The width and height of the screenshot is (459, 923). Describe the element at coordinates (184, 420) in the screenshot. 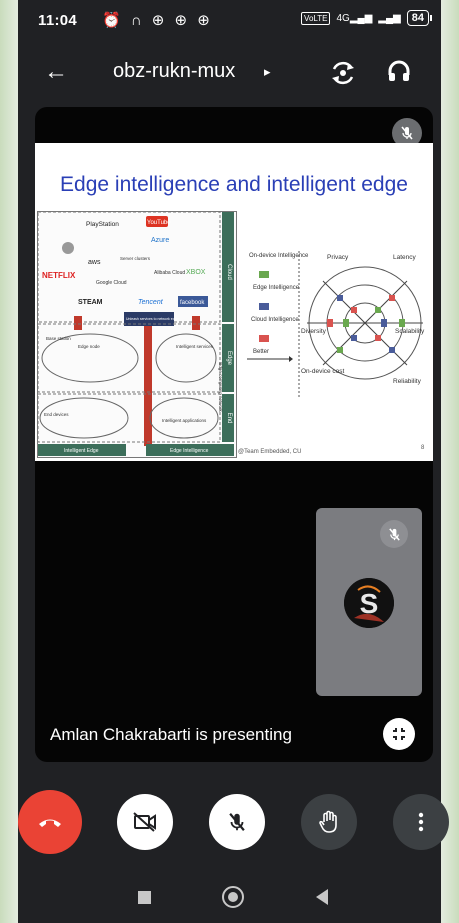

I see `intelligent-apps-label: Intelligent applications` at that location.